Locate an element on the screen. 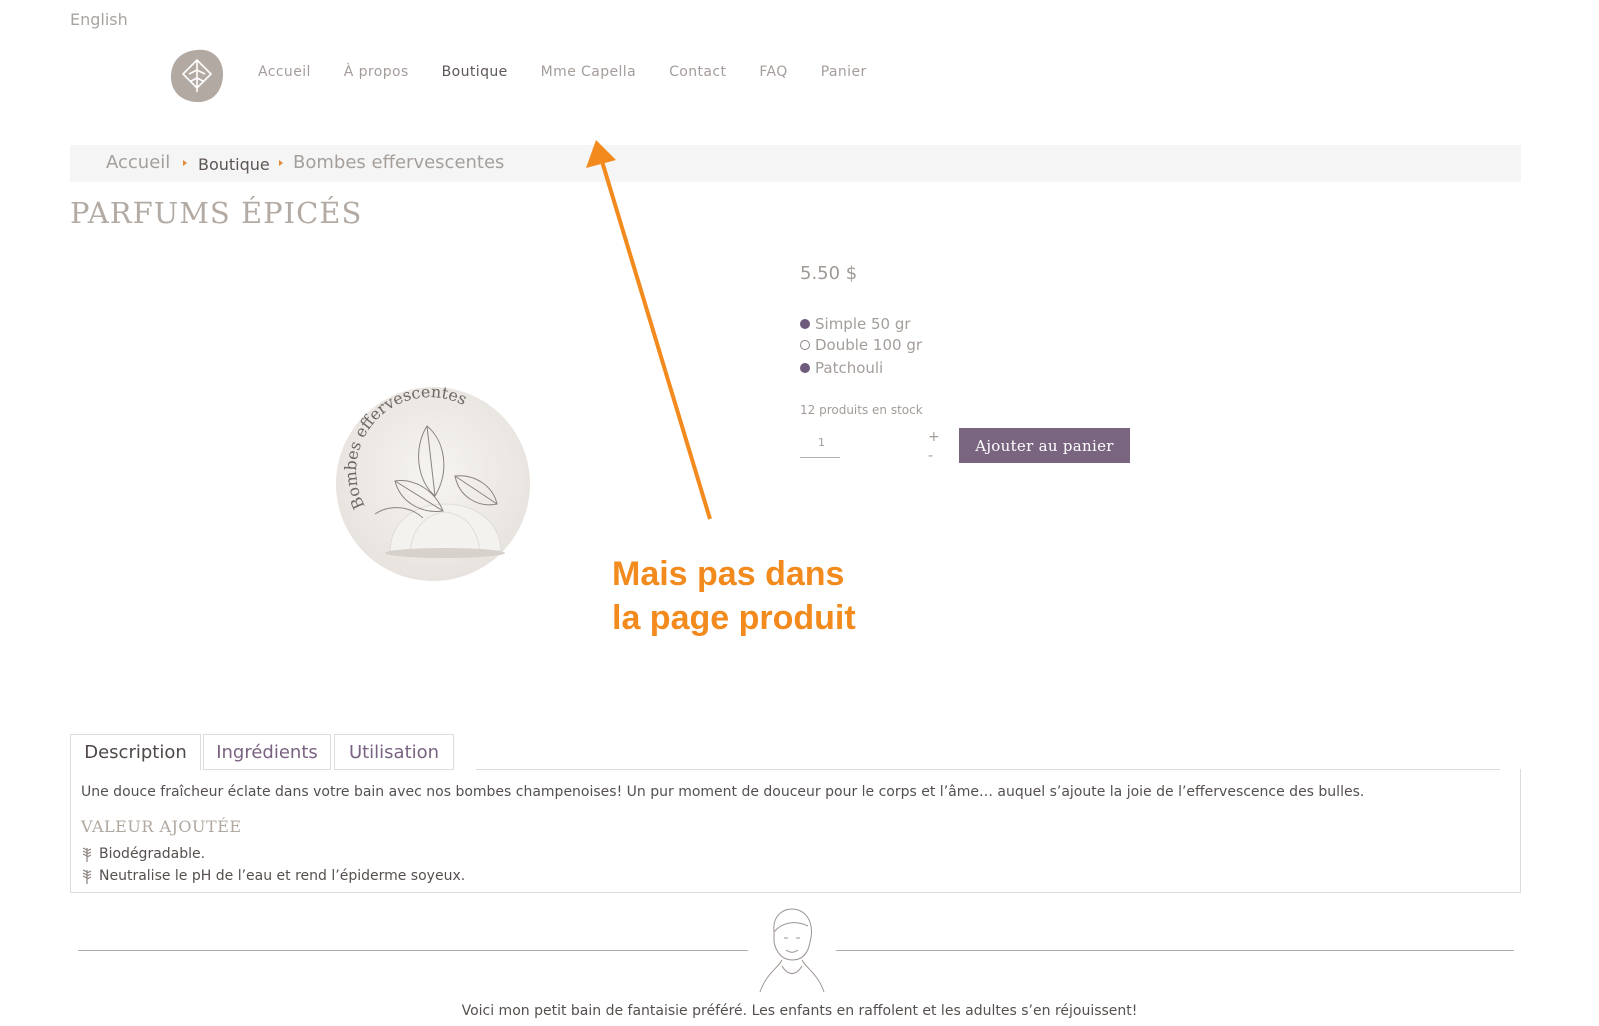 The height and width of the screenshot is (1026, 1599). logo-icon is located at coordinates (197, 76).